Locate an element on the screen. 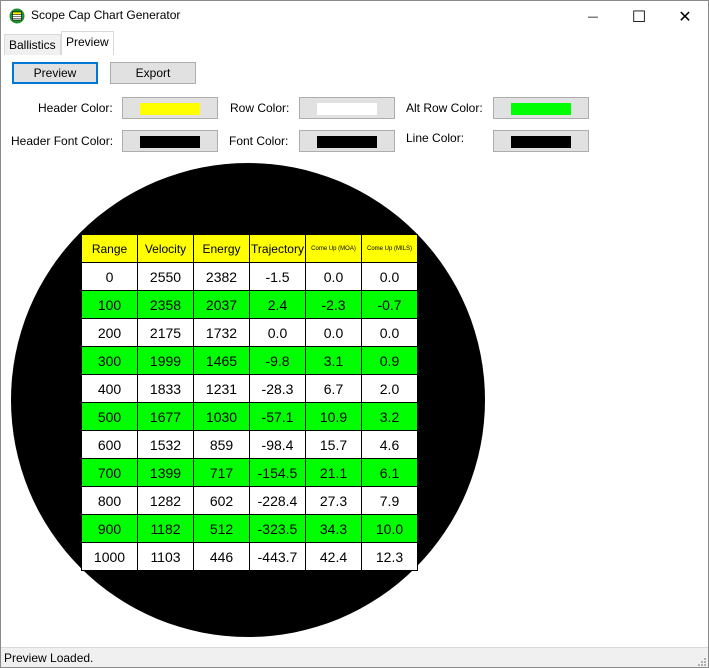  table-cell: 500 is located at coordinates (109, 416).